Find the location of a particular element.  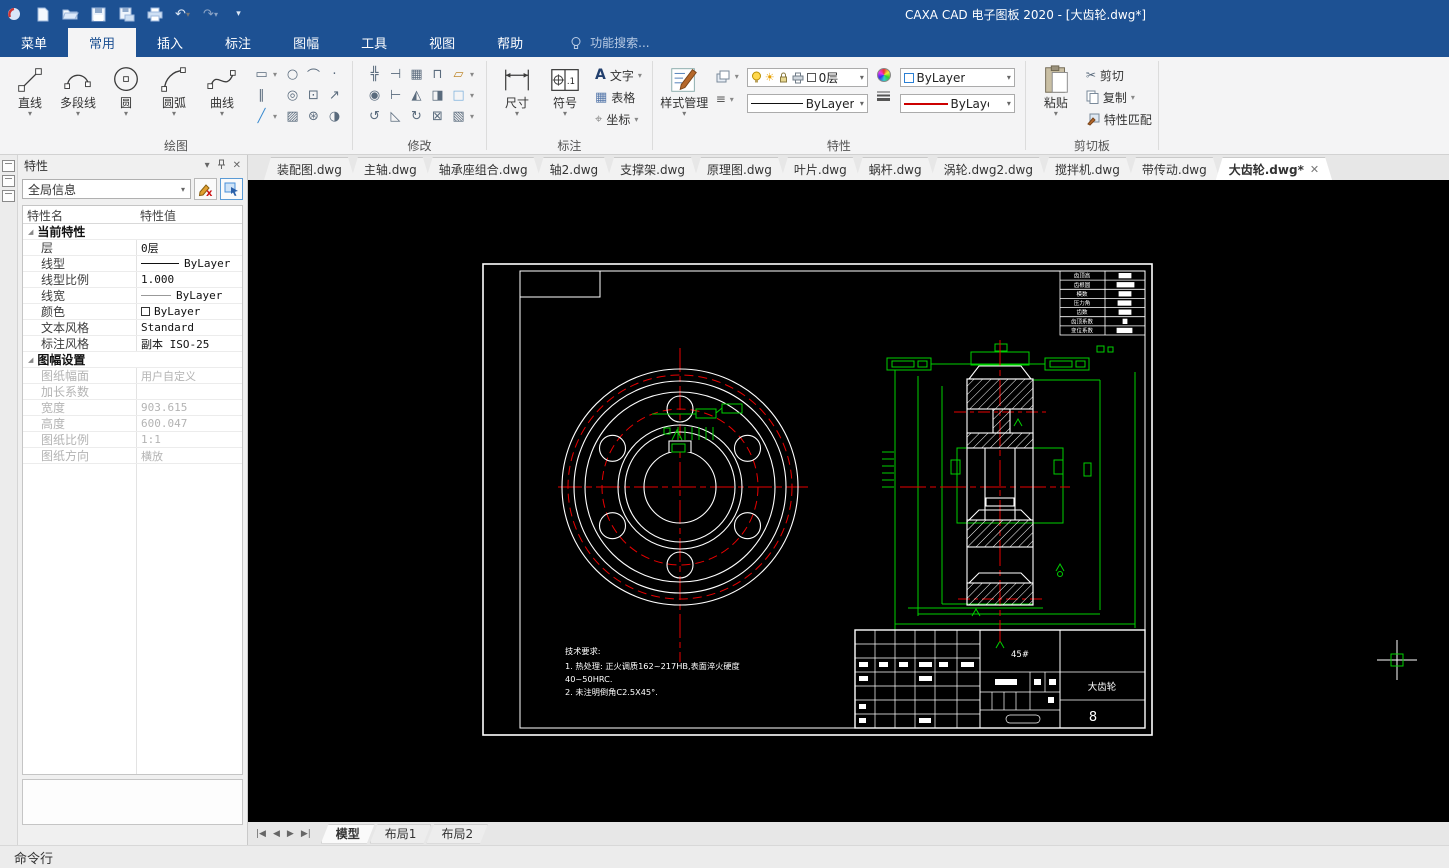

prop-row-linetype: 线型 ByLayer is located at coordinates (132, 264).